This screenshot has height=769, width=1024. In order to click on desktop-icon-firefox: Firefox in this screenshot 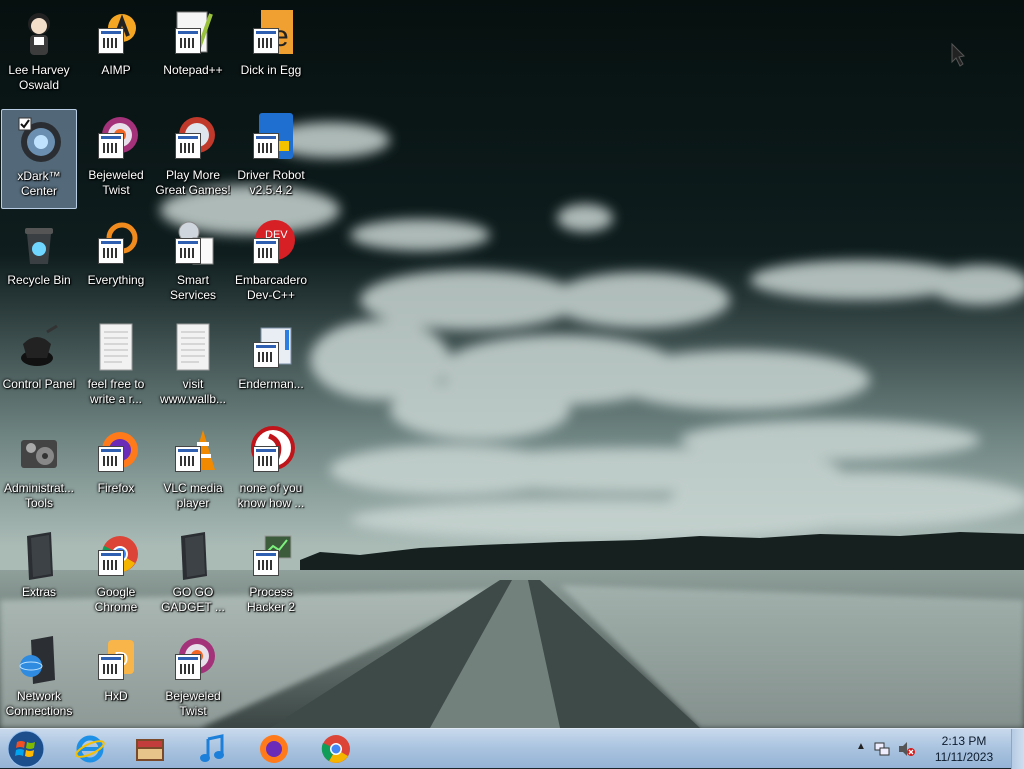, I will do `click(116, 472)`.